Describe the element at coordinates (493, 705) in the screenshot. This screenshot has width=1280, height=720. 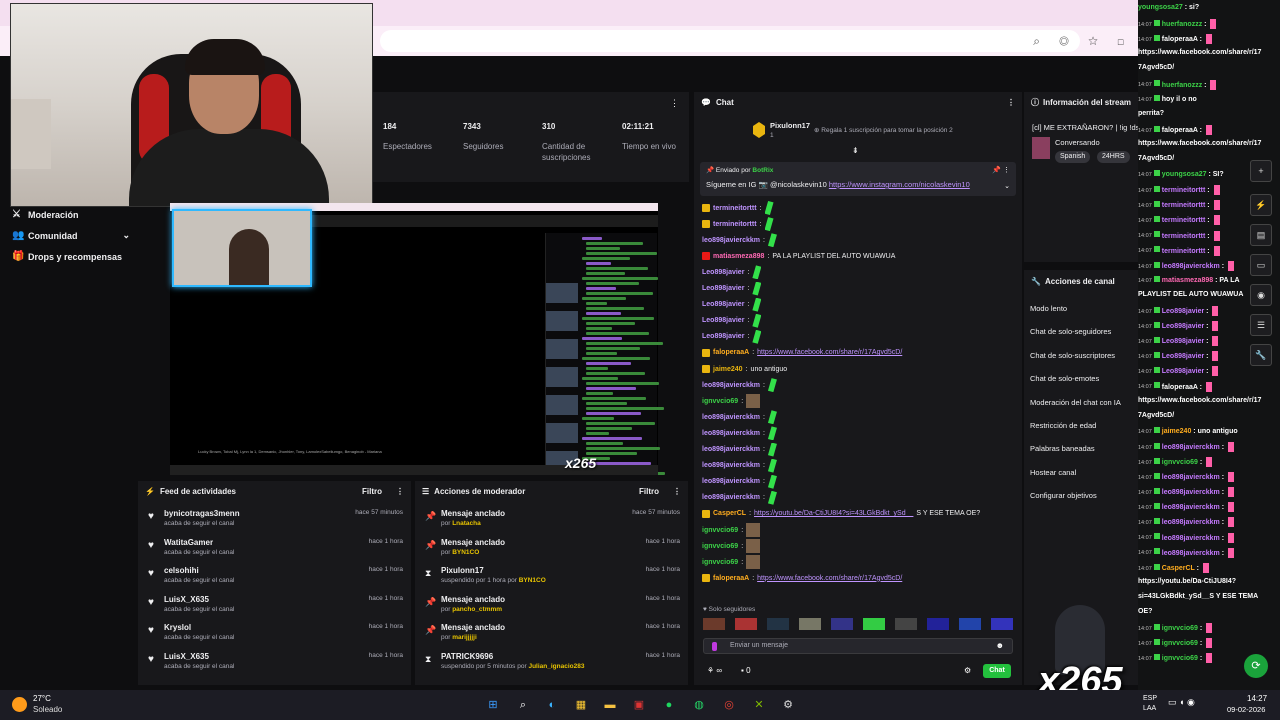
I see `start-icon: ⊞` at that location.